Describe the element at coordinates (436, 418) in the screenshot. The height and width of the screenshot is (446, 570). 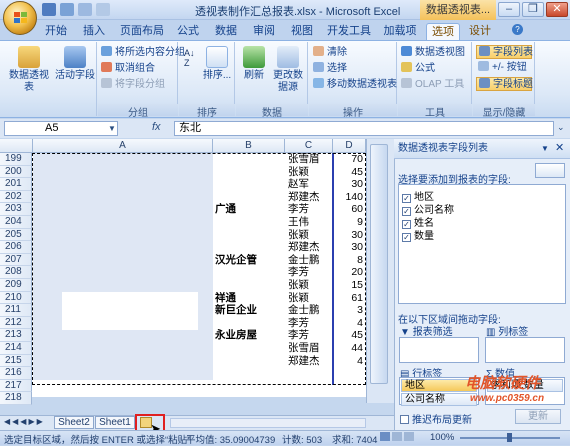
I see `defer-update-checkbox: 推迟布局更新` at that location.